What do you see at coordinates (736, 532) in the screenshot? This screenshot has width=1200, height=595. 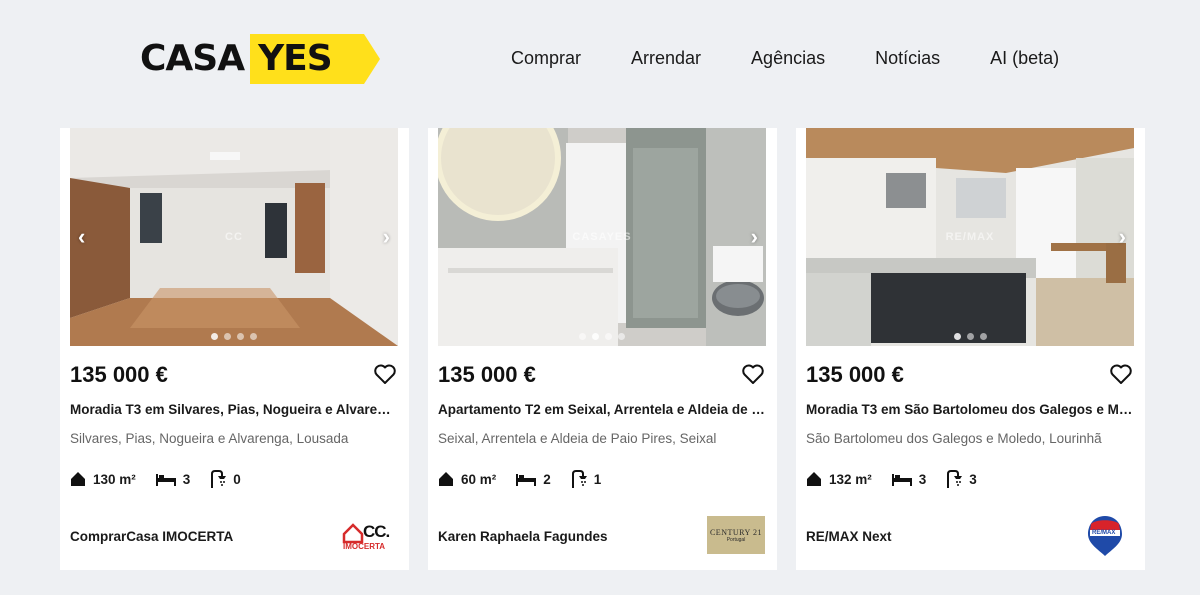 I see `agency-logo-main: CENTURY 21` at bounding box center [736, 532].